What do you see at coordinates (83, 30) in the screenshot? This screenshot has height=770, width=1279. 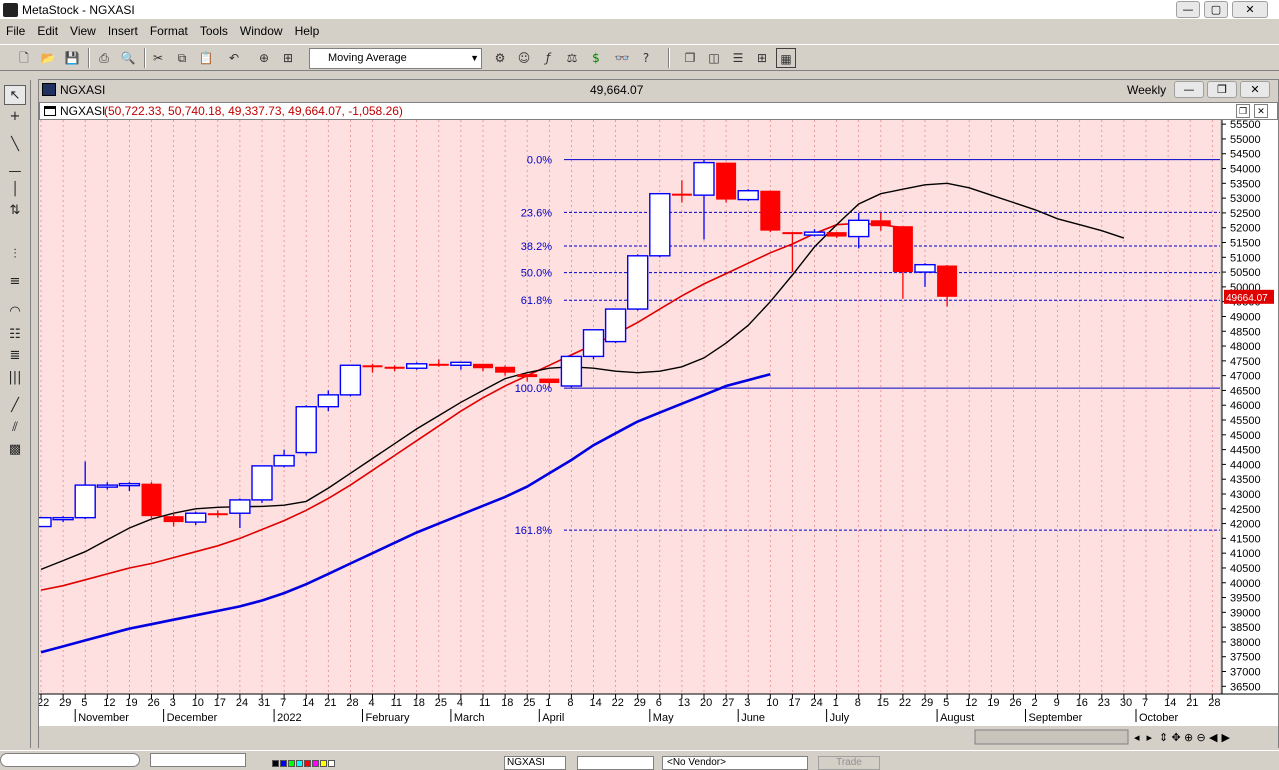 I see `menu-view: View` at bounding box center [83, 30].